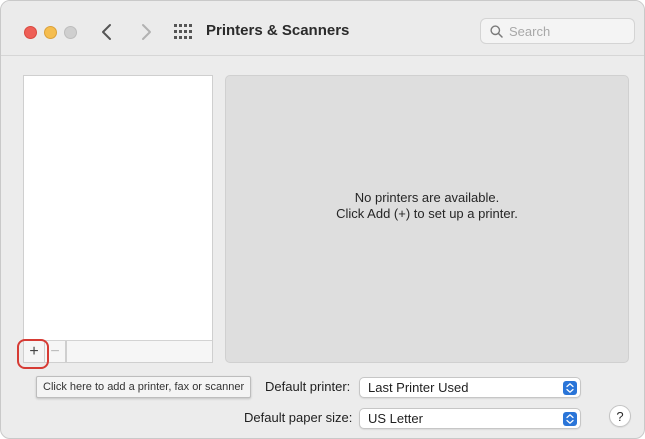 This screenshot has width=645, height=439. I want to click on chevron-left-icon, so click(106, 32).